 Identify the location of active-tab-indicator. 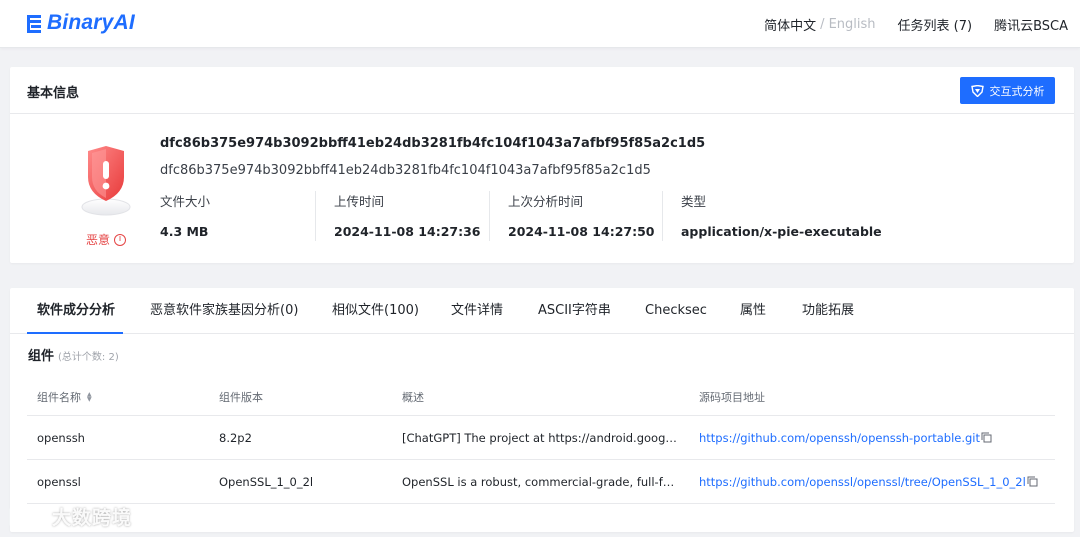
(75, 333).